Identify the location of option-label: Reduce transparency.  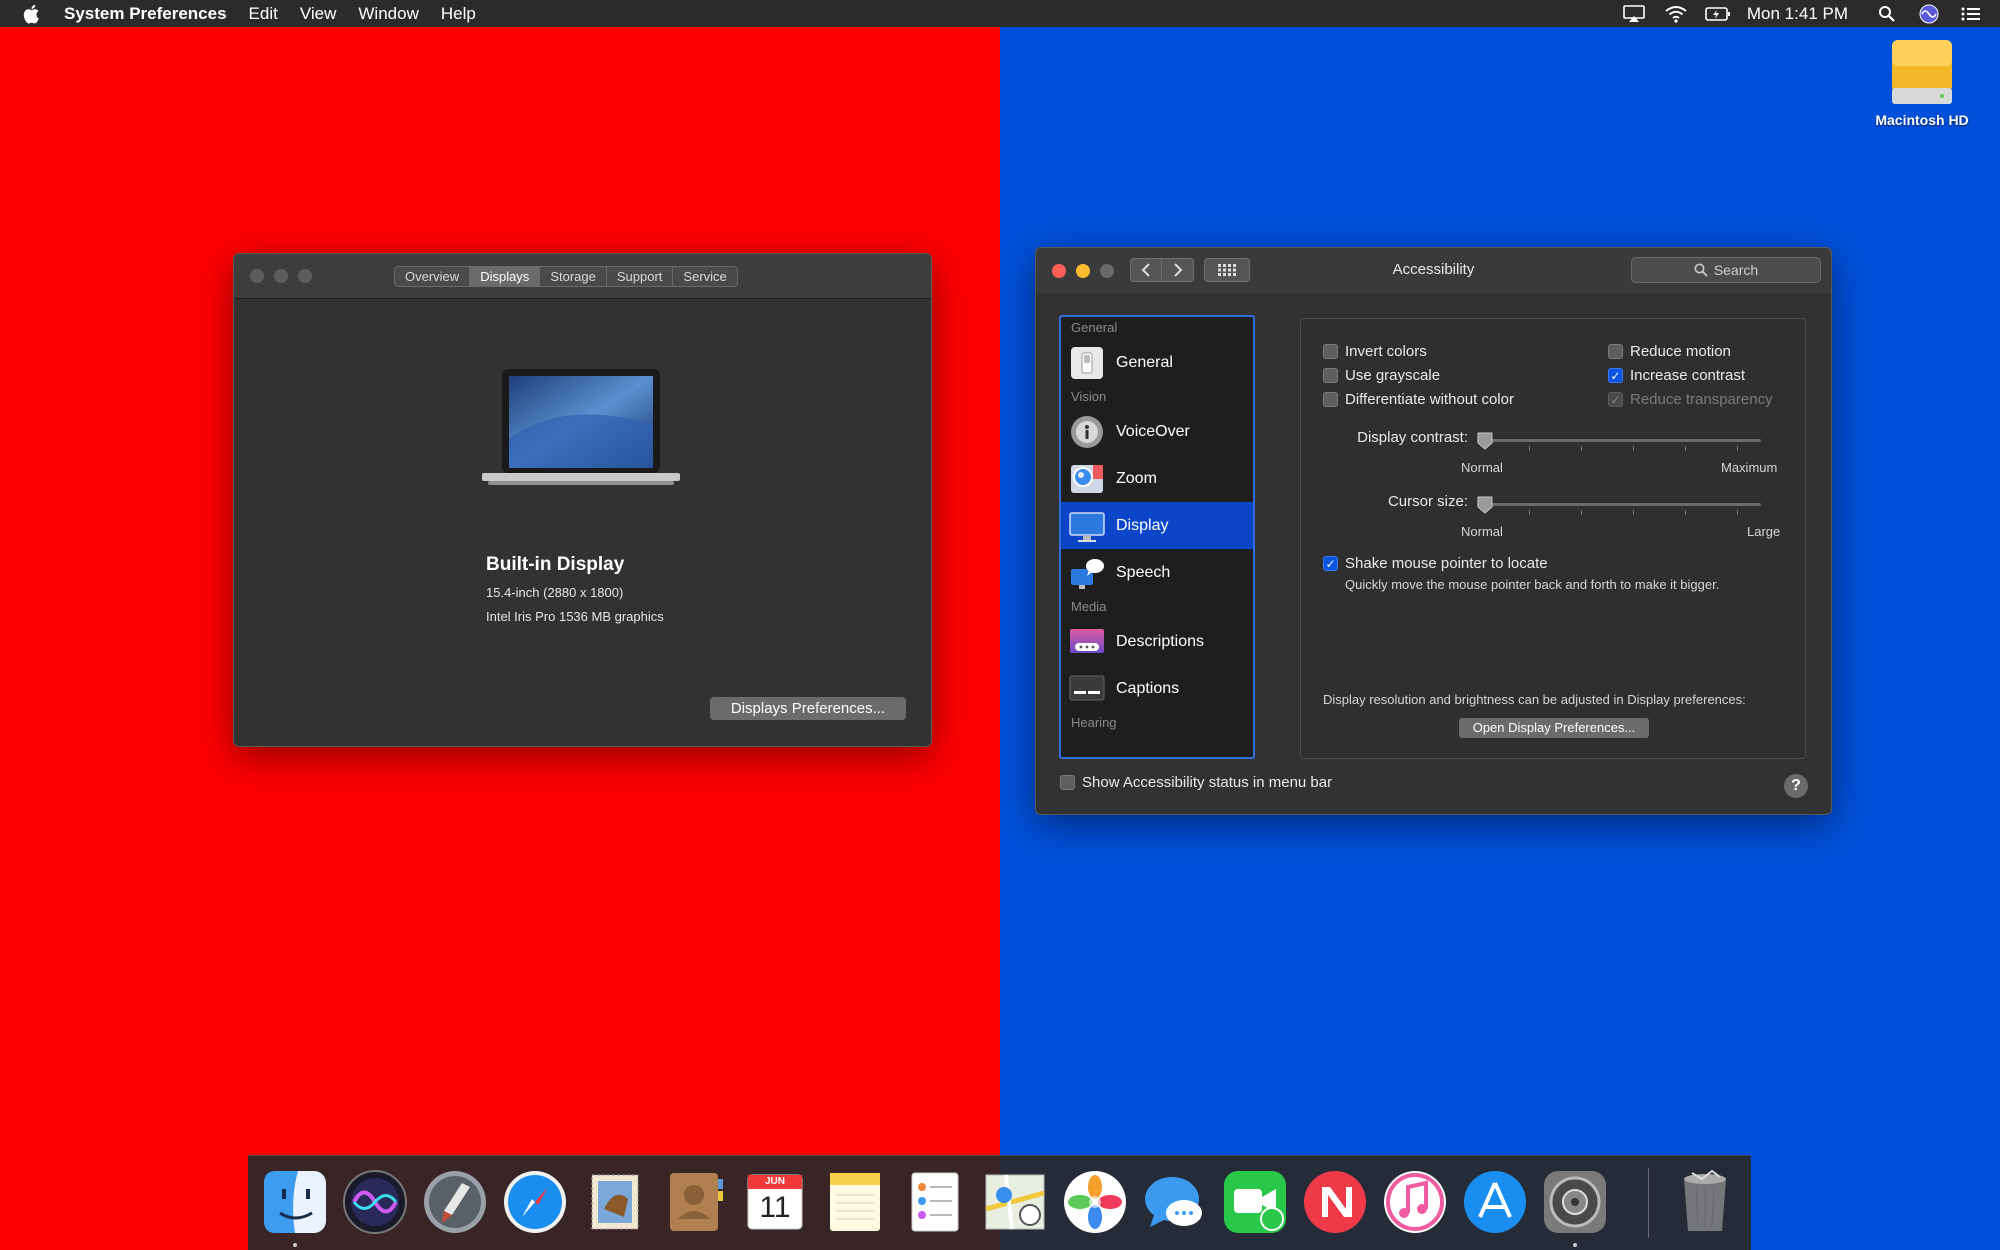
(1701, 399).